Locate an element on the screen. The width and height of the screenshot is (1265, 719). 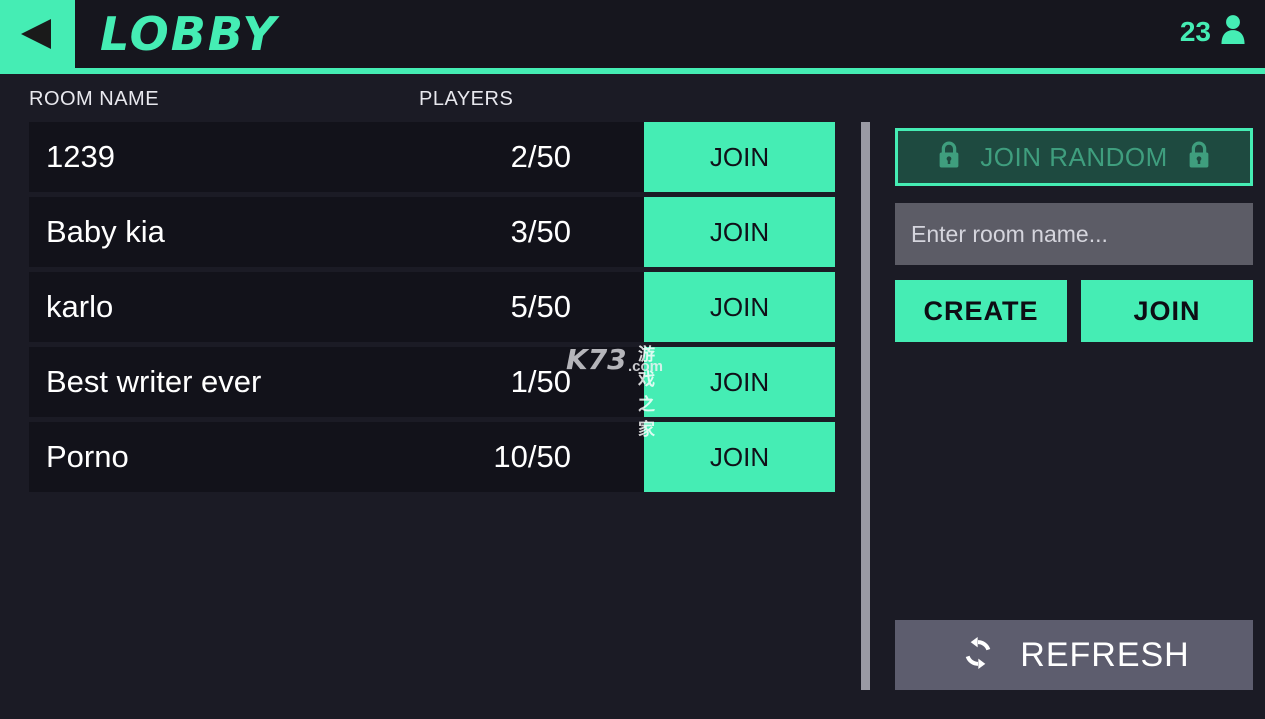
back-triangle-icon is located at coordinates (36, 34).